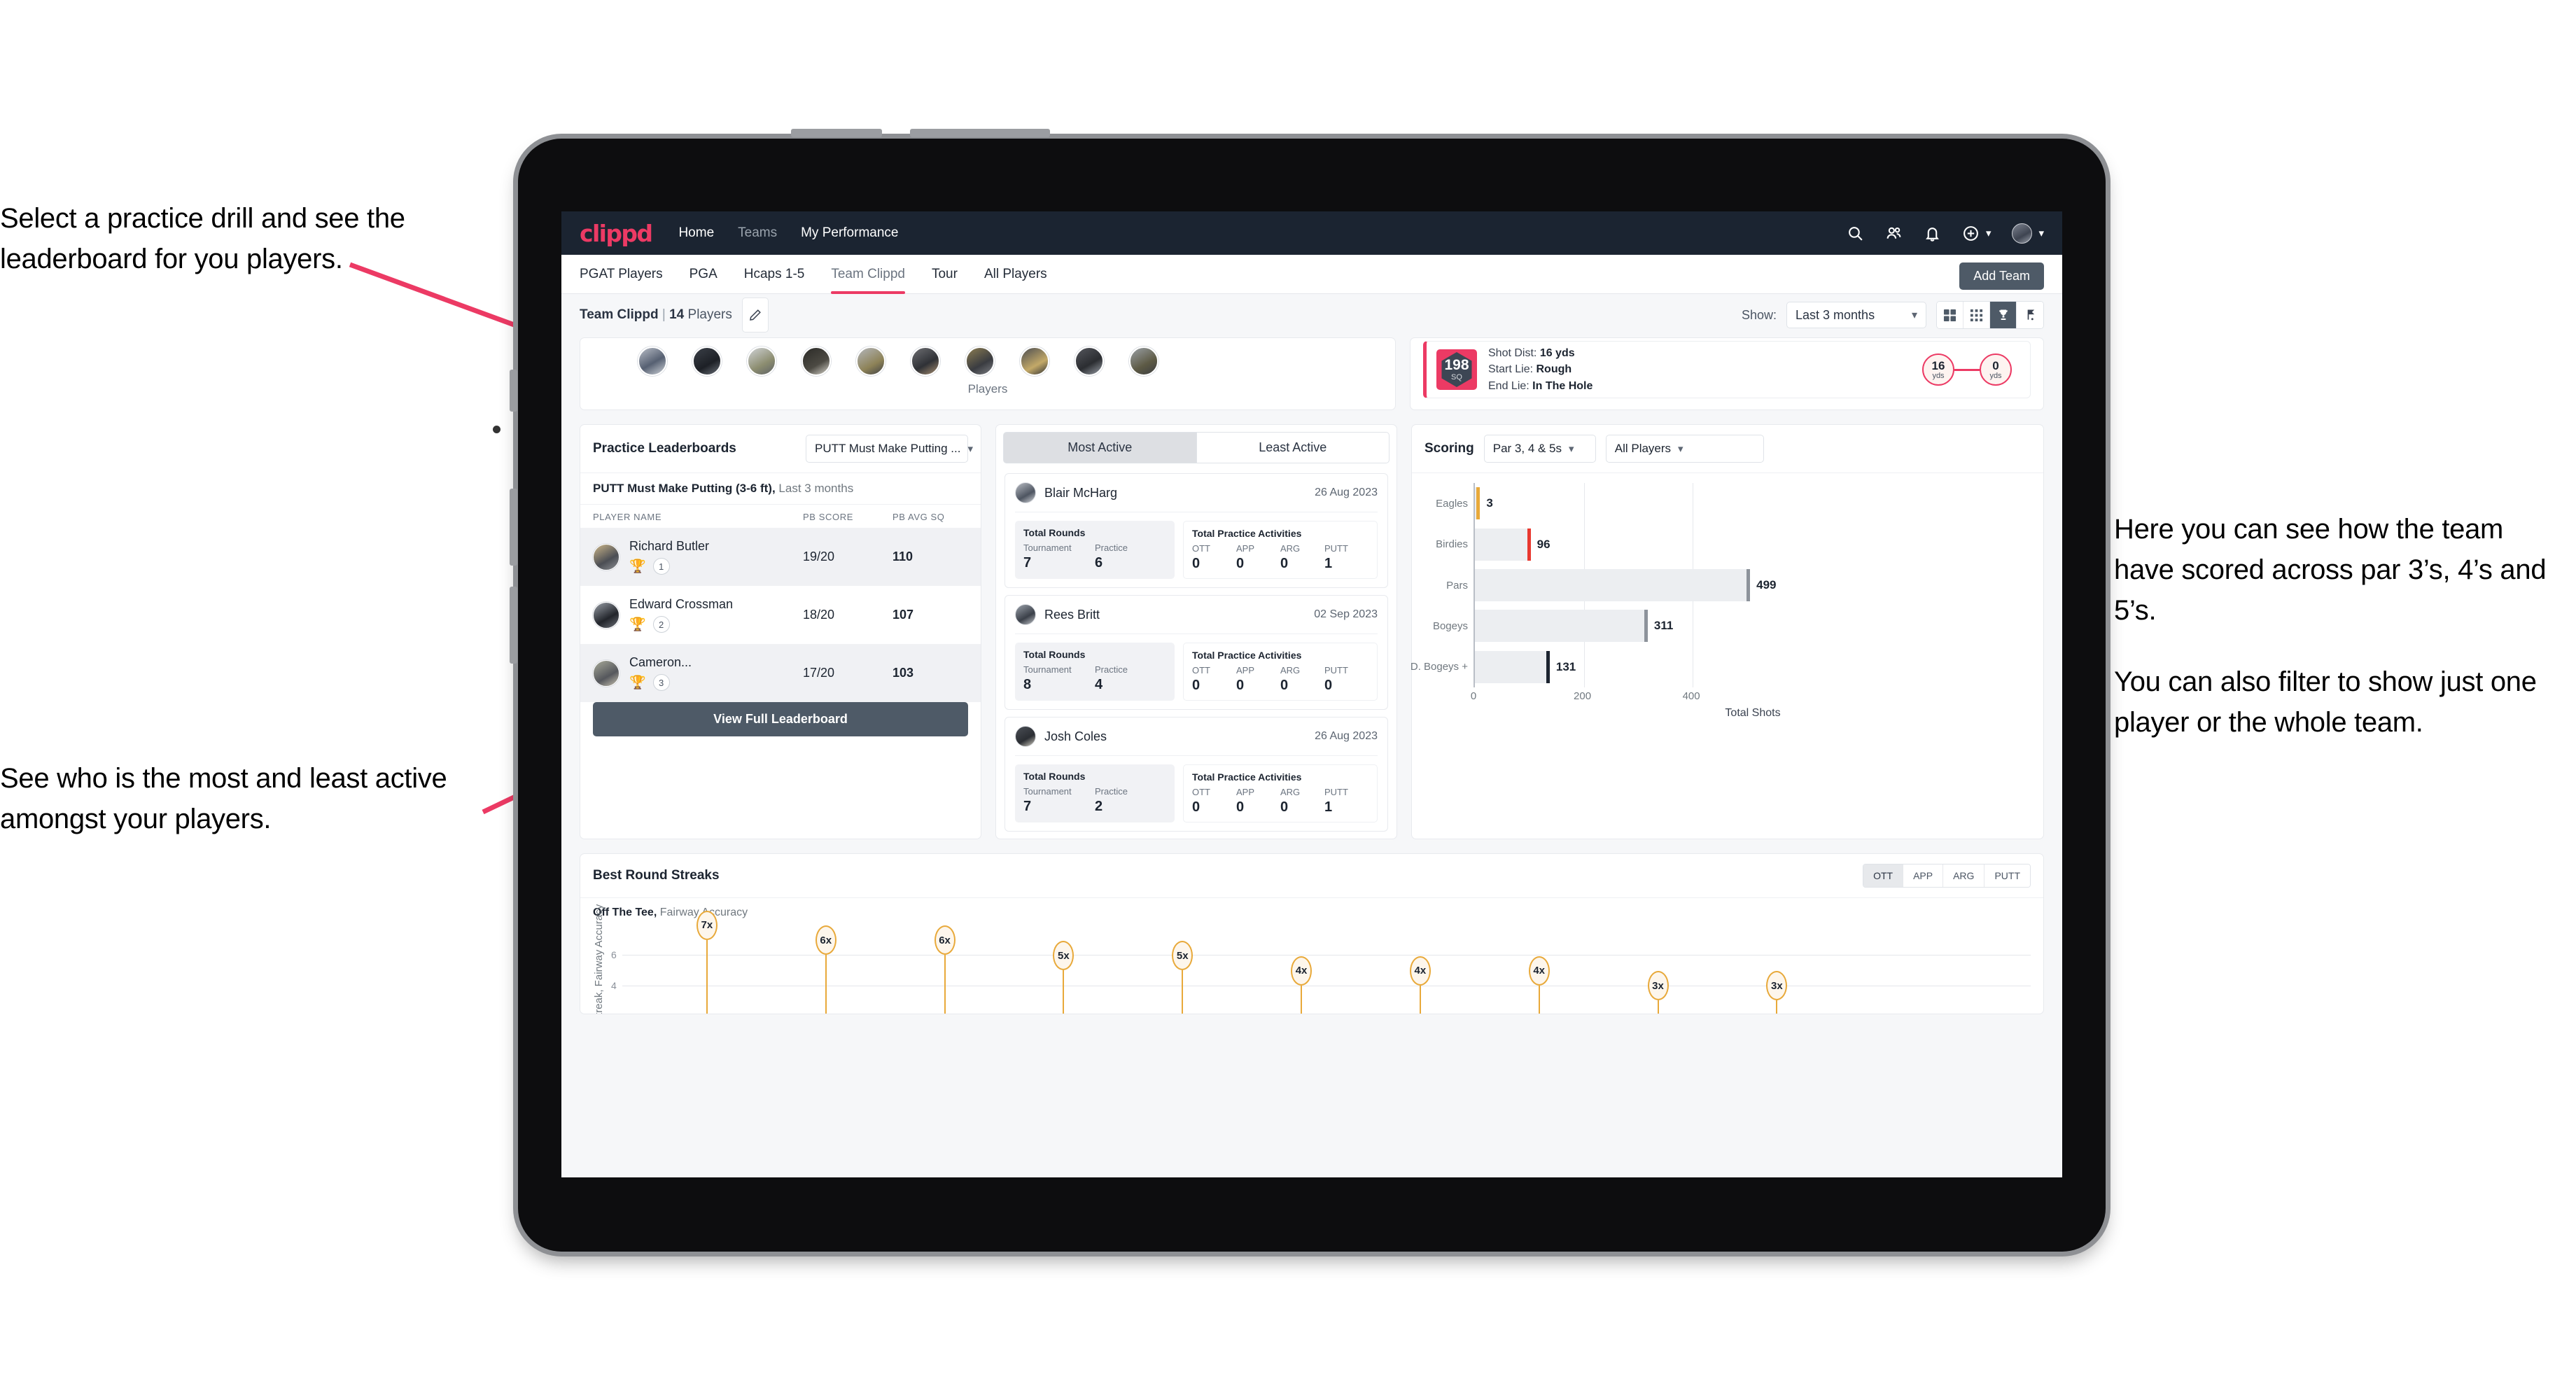 This screenshot has width=2576, height=1386. I want to click on streak-marker: 7x, so click(707, 925).